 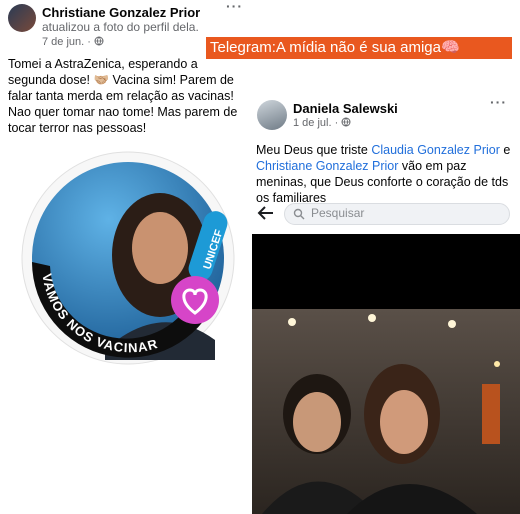 What do you see at coordinates (397, 214) in the screenshot?
I see `search-input: Pesquisar` at bounding box center [397, 214].